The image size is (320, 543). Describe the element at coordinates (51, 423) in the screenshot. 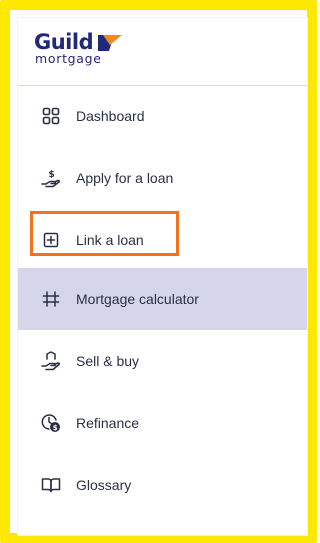

I see `clock-dollar-icon: $` at that location.